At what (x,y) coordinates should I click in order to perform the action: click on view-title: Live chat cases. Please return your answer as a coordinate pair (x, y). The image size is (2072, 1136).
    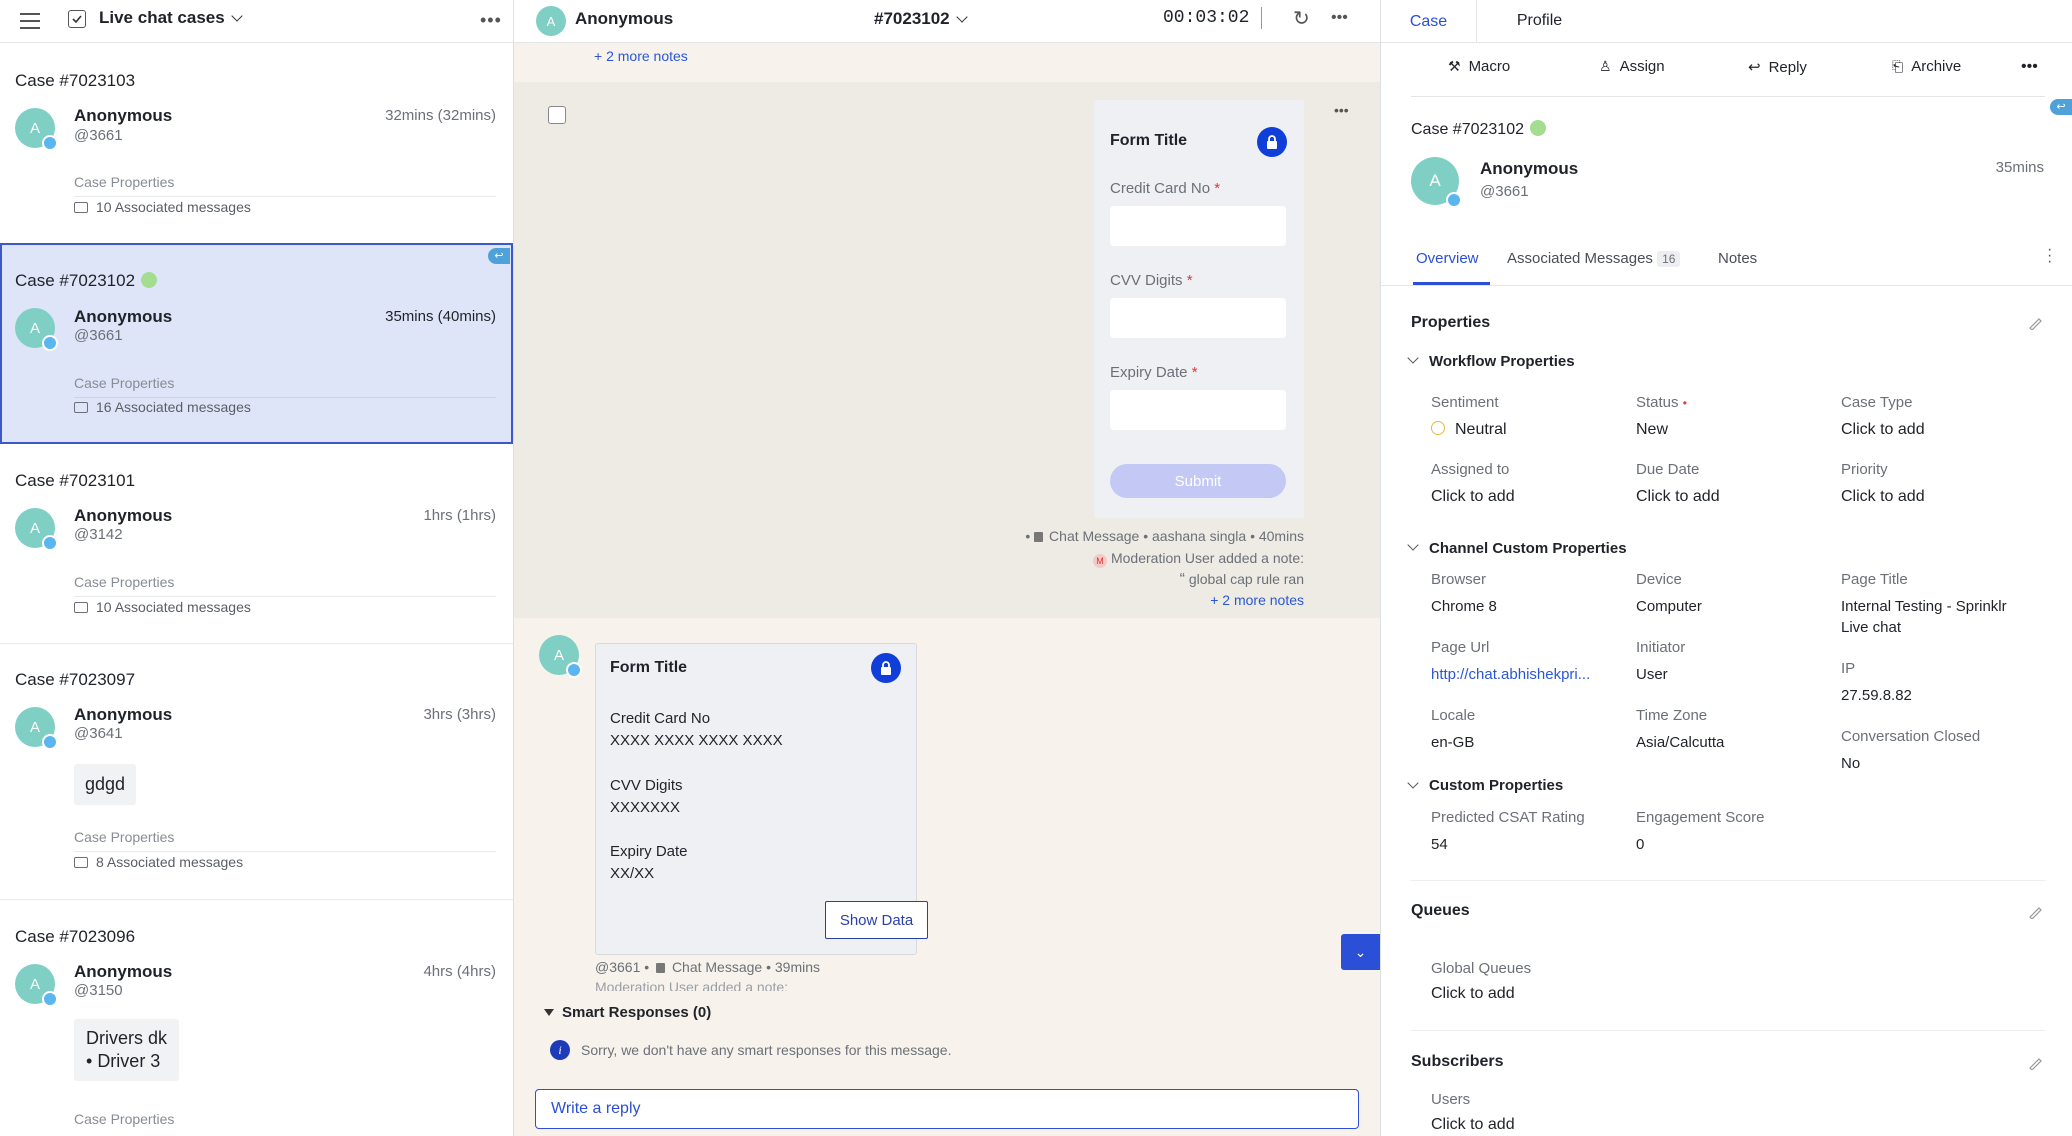
    Looking at the image, I should click on (162, 17).